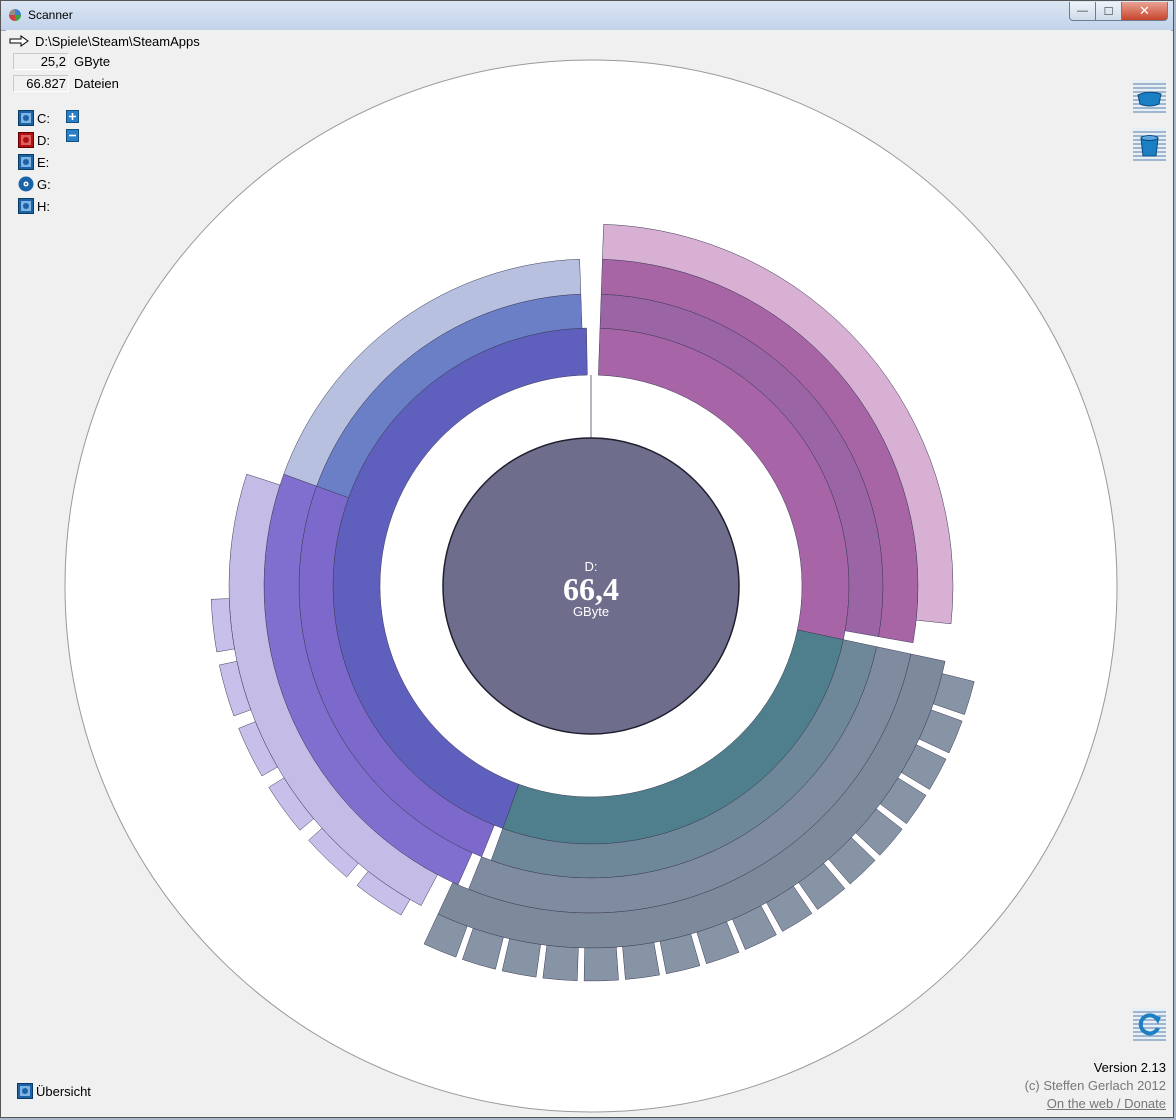 The image size is (1176, 1120). What do you see at coordinates (26, 184) in the screenshot?
I see `cd-drive-icon` at bounding box center [26, 184].